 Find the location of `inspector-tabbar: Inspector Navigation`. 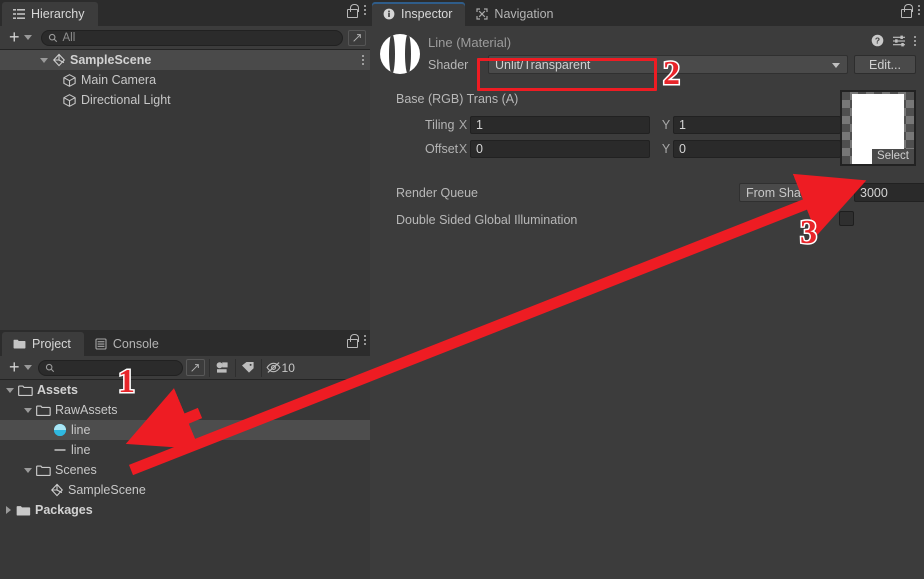

inspector-tabbar: Inspector Navigation is located at coordinates (647, 13).